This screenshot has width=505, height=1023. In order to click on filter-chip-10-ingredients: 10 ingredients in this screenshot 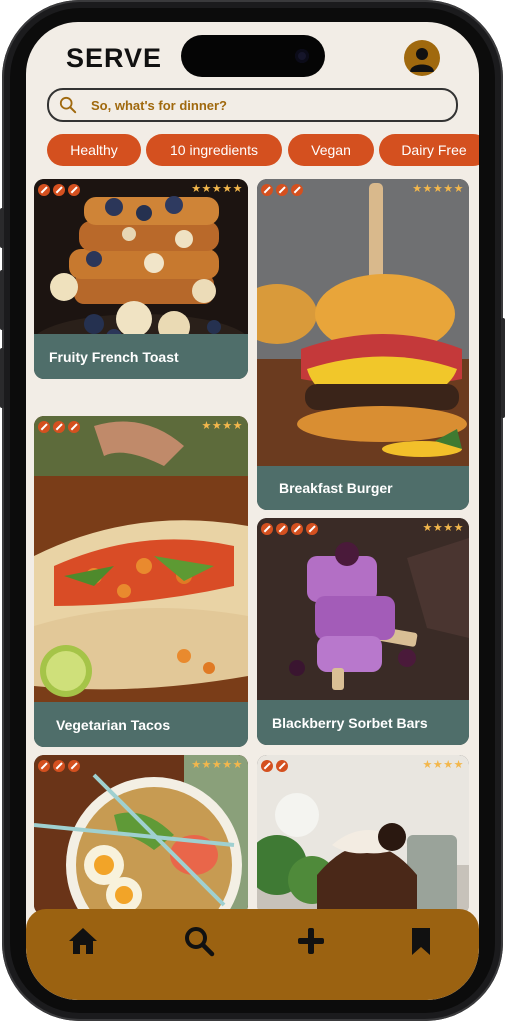, I will do `click(214, 150)`.